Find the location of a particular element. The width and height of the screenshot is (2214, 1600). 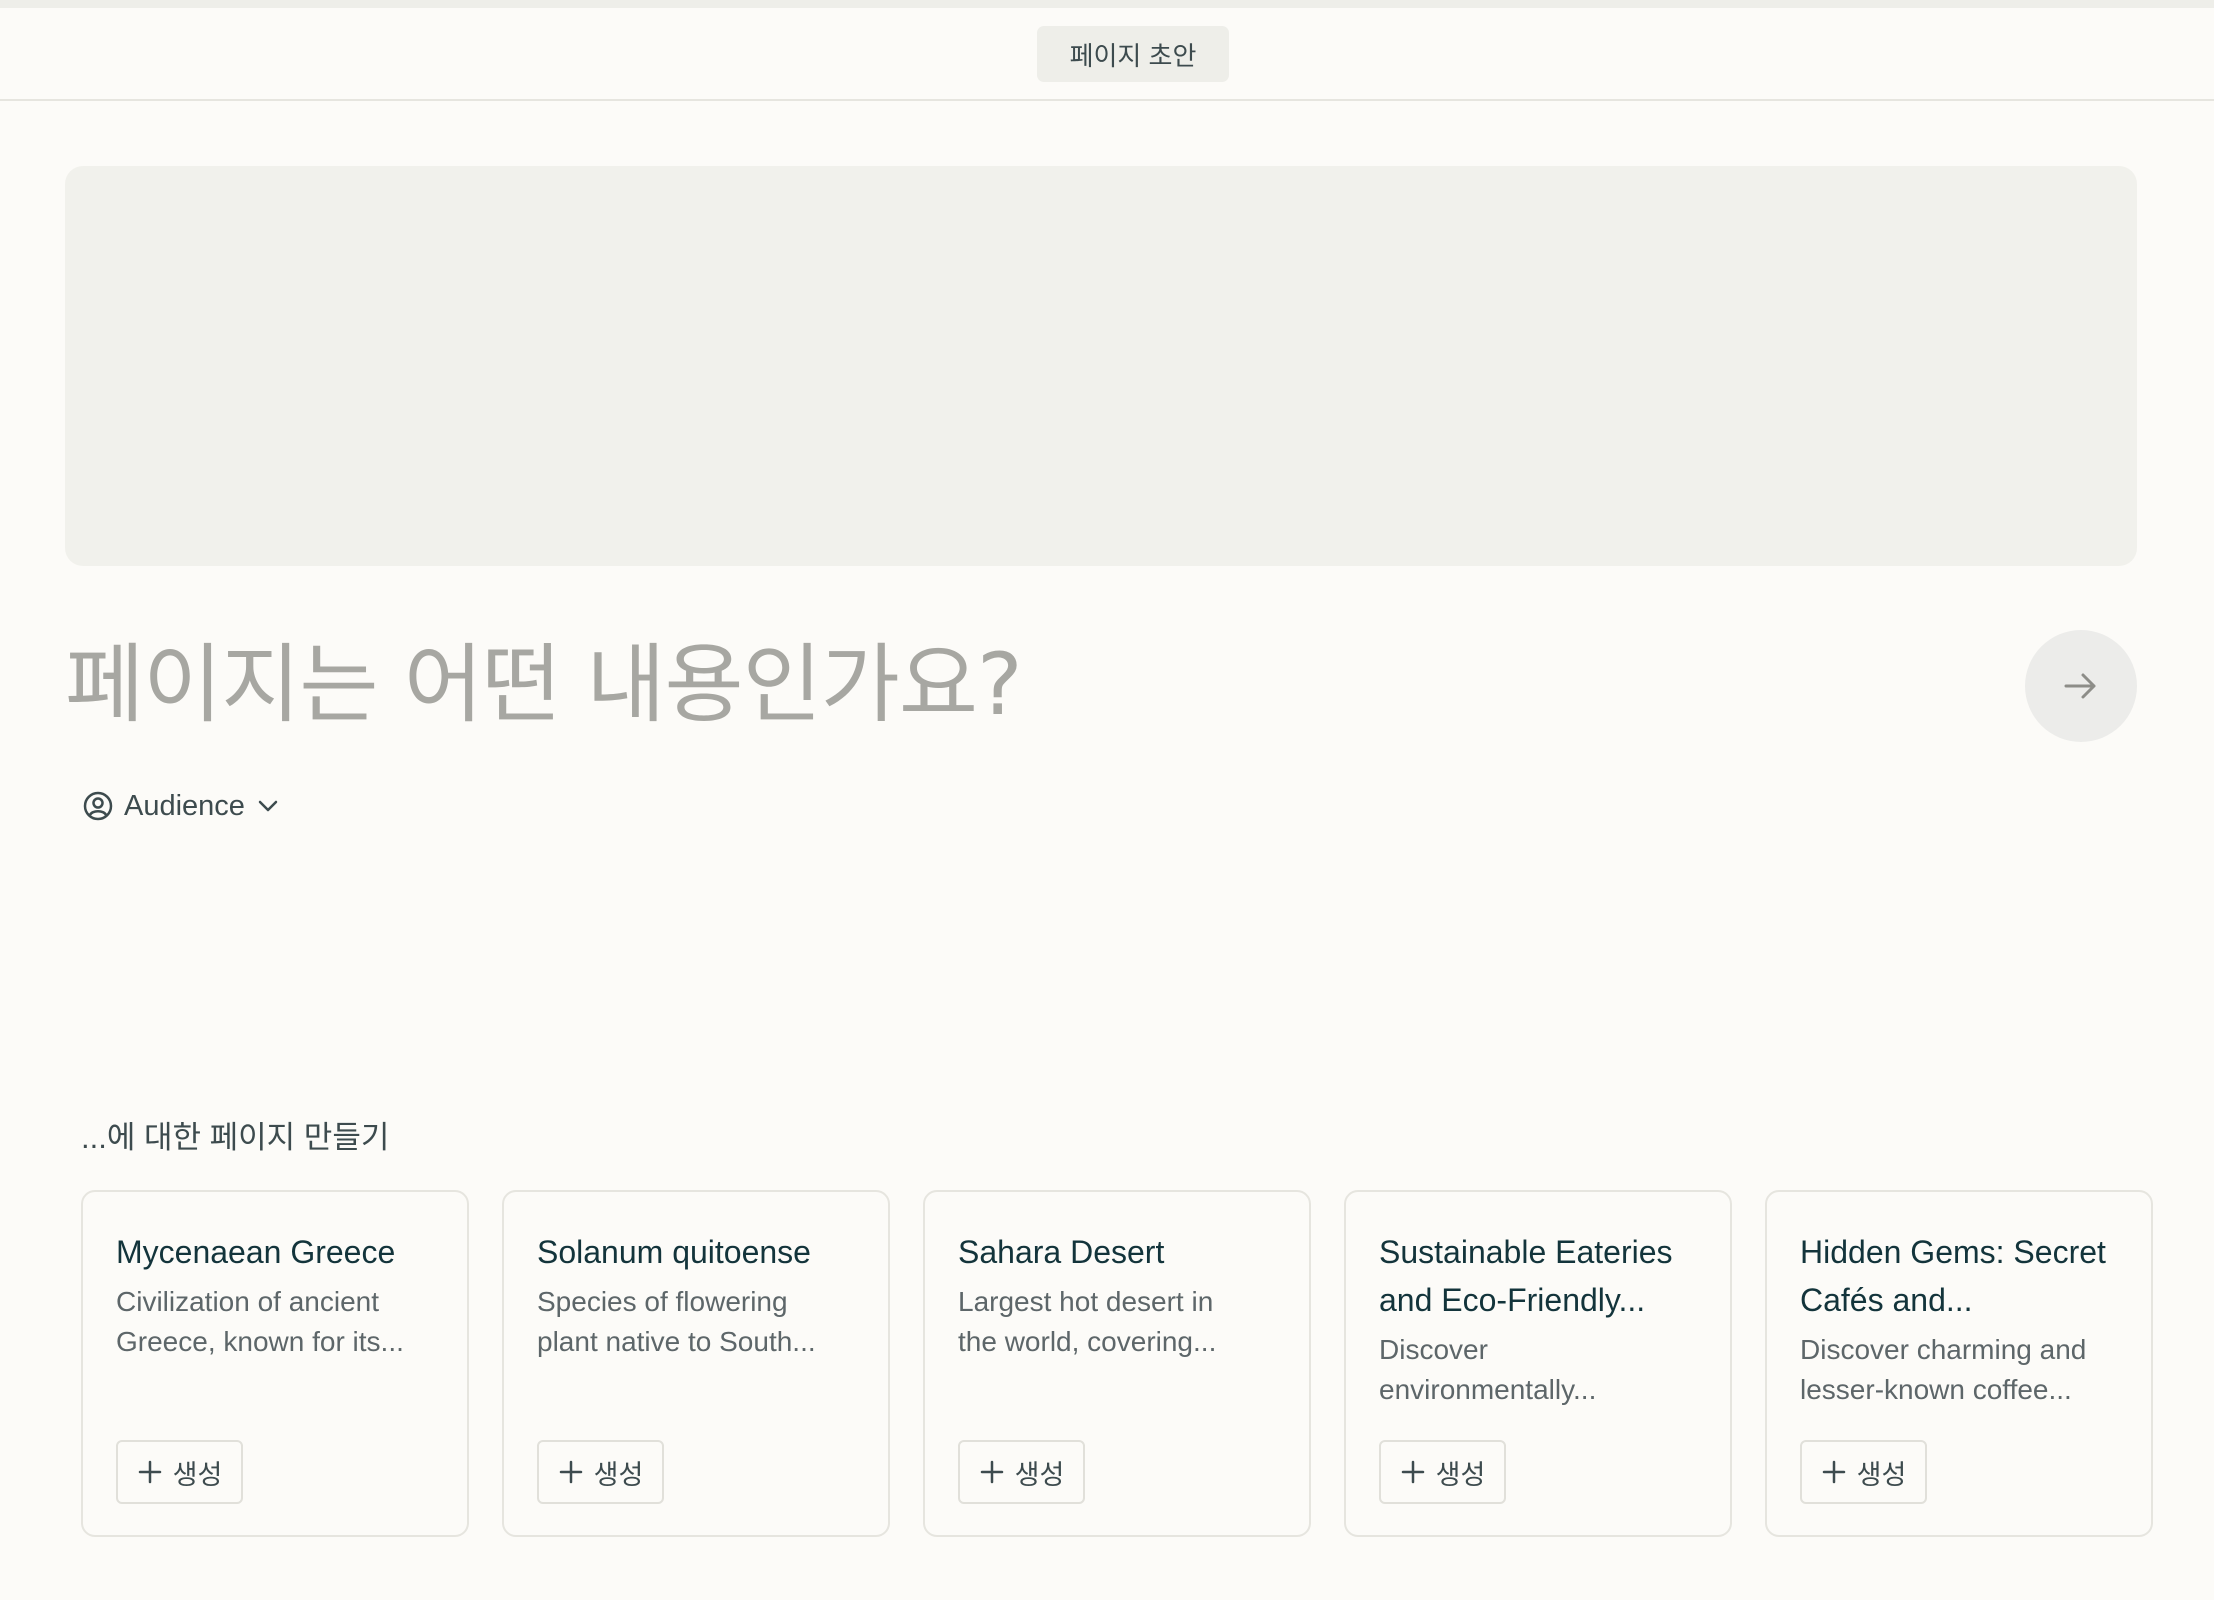

card-description: Discover is located at coordinates (1433, 1349).